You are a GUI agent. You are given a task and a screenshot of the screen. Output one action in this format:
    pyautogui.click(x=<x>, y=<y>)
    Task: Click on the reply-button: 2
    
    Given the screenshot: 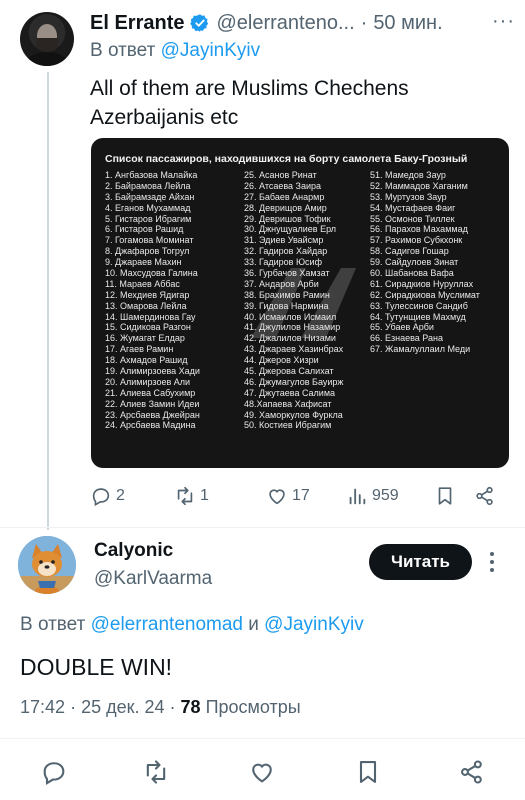 What is the action you would take?
    pyautogui.click(x=107, y=496)
    